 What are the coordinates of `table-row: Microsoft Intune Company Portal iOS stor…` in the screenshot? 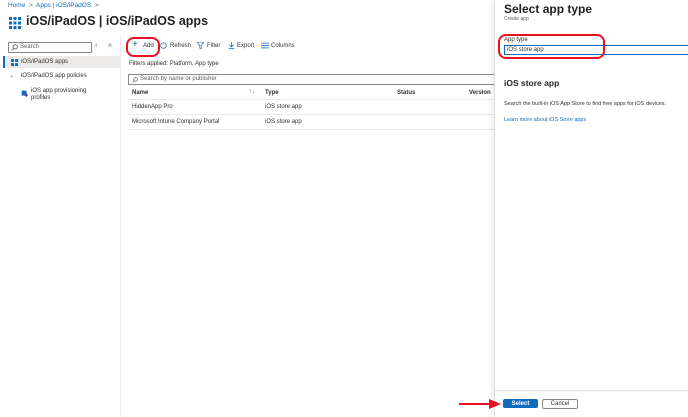 It's located at (311, 122).